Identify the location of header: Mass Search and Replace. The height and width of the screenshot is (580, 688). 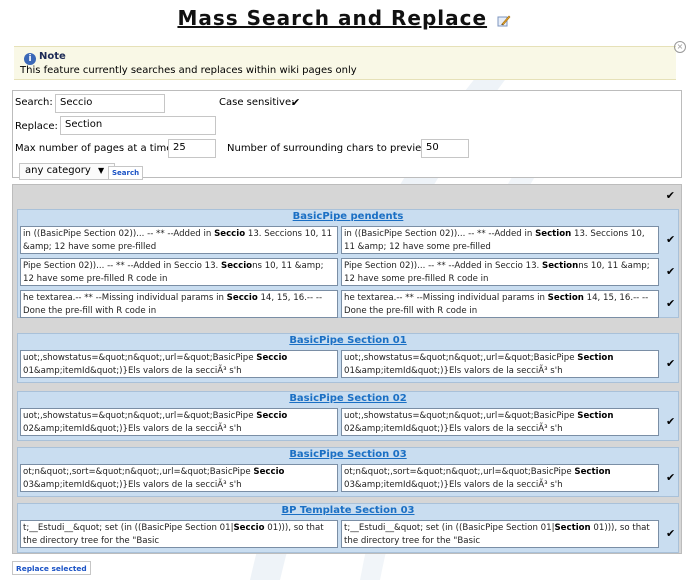
(344, 18).